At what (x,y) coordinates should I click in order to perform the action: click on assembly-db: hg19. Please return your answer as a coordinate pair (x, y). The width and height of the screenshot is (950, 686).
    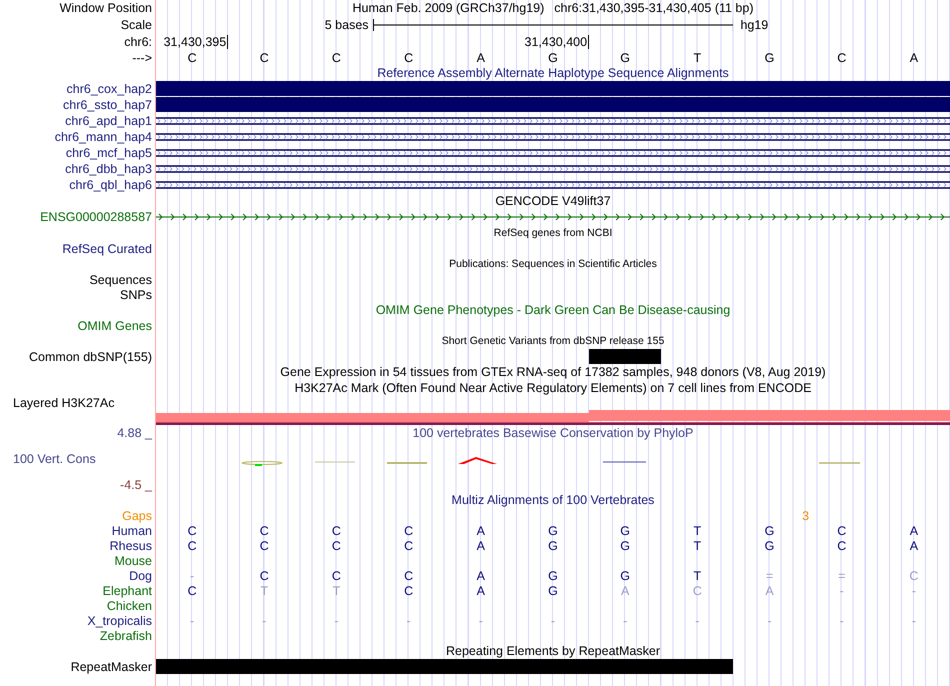
    Looking at the image, I should click on (753, 25).